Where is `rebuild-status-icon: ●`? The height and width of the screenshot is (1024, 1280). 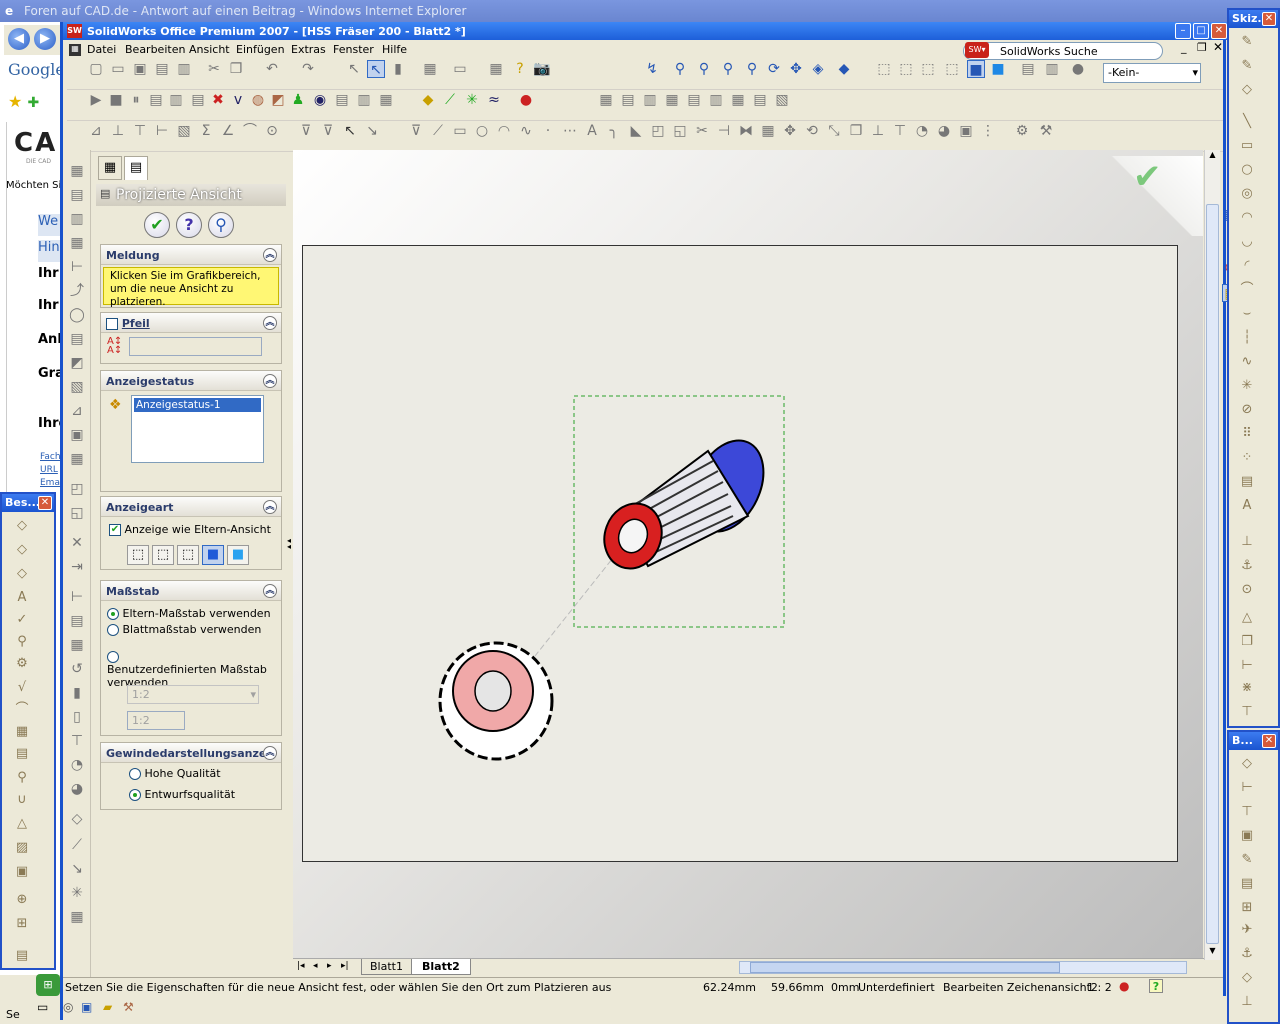
rebuild-status-icon: ● is located at coordinates (1124, 986).